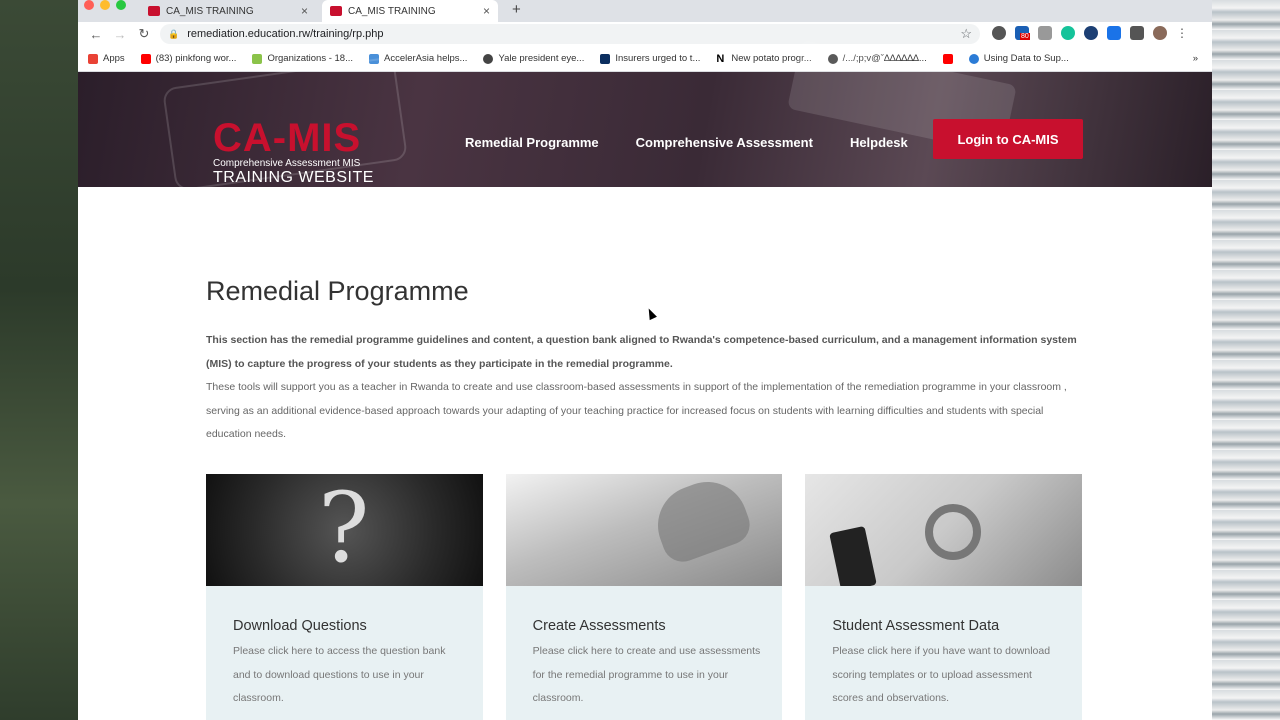 The width and height of the screenshot is (1280, 720). What do you see at coordinates (39, 360) in the screenshot?
I see `desktop-background-left` at bounding box center [39, 360].